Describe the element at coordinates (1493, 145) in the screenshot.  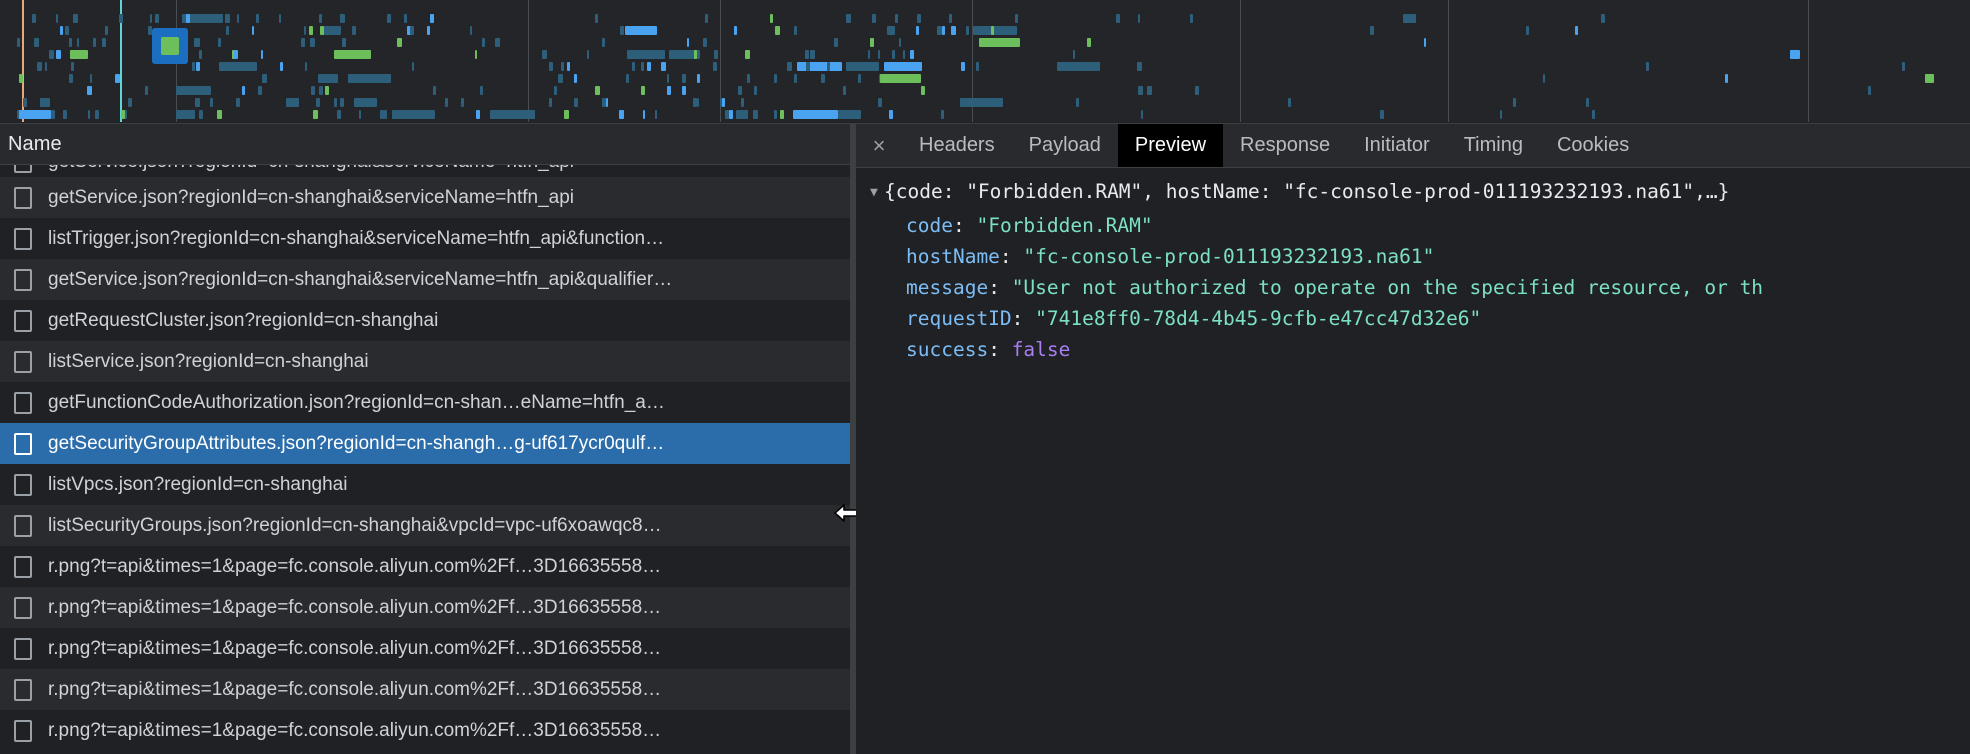
I see `tab-timing: Timing` at that location.